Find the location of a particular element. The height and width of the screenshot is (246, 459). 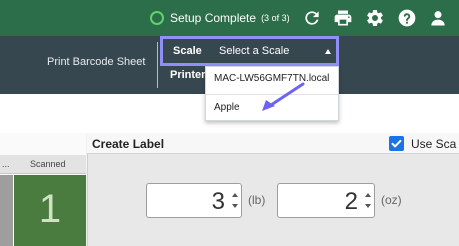

pounds-input: 3 is located at coordinates (194, 200).